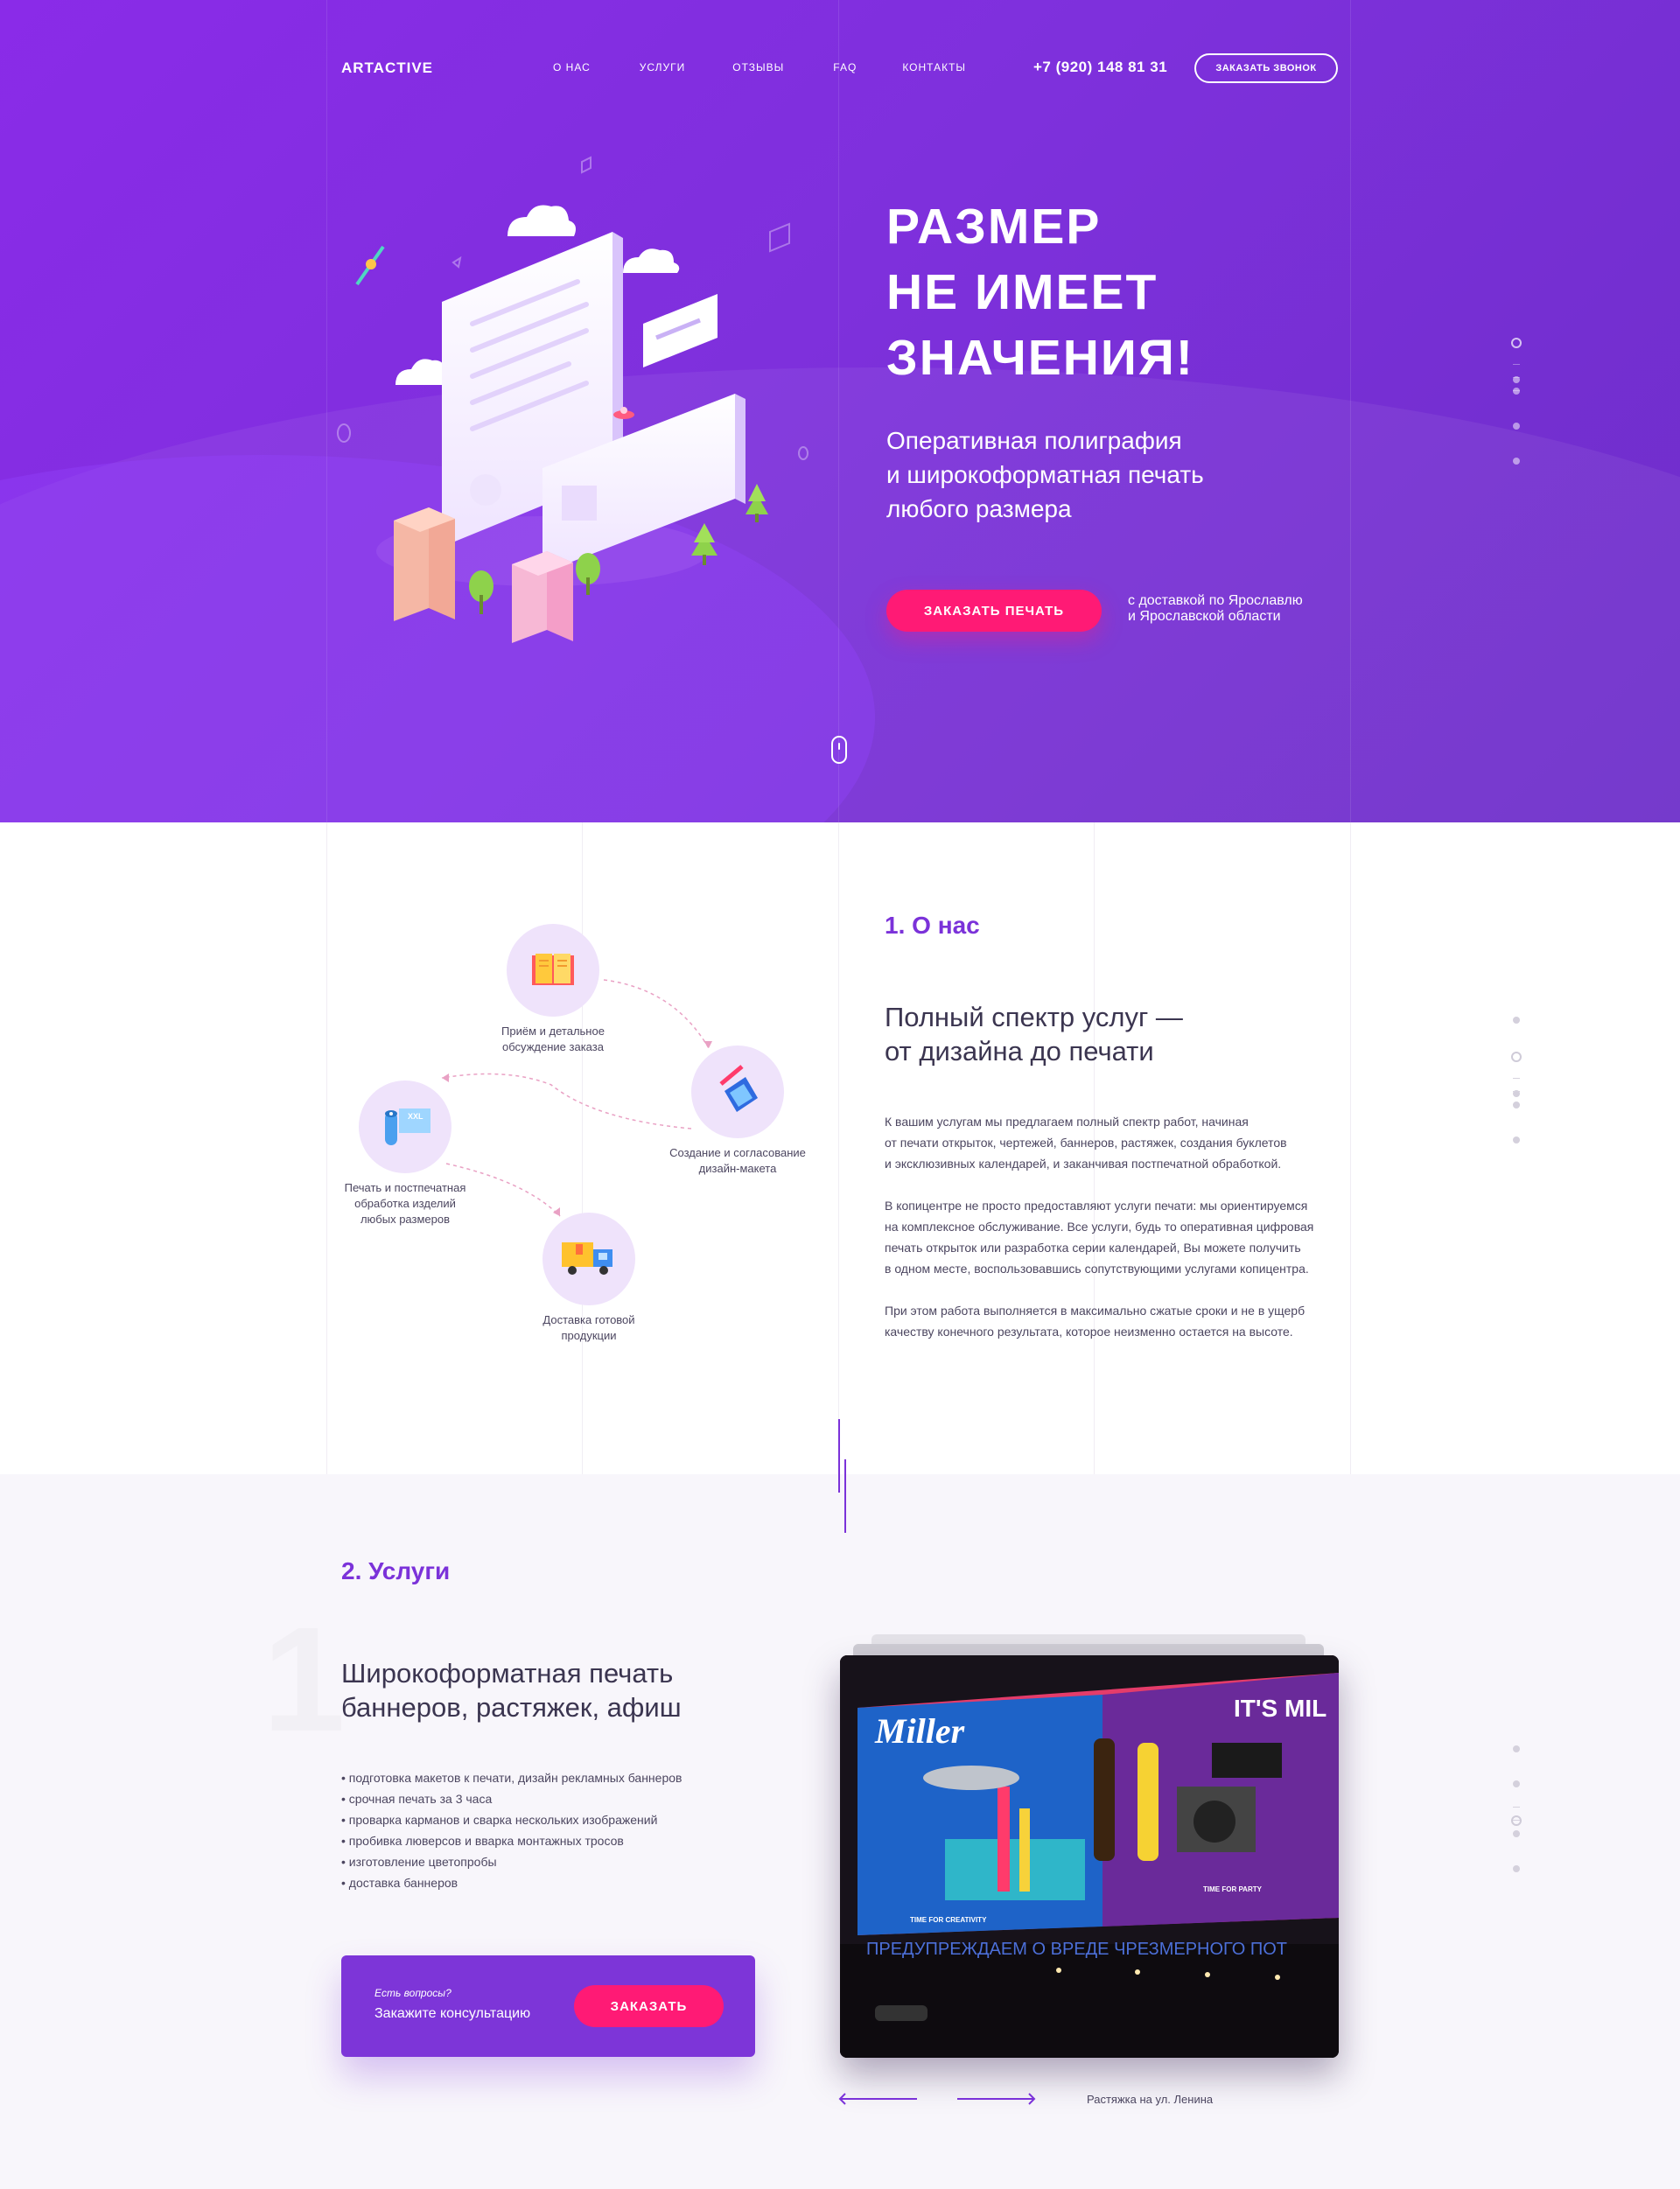 This screenshot has width=1680, height=2189. What do you see at coordinates (370, 265) in the screenshot?
I see `satellite-icon` at bounding box center [370, 265].